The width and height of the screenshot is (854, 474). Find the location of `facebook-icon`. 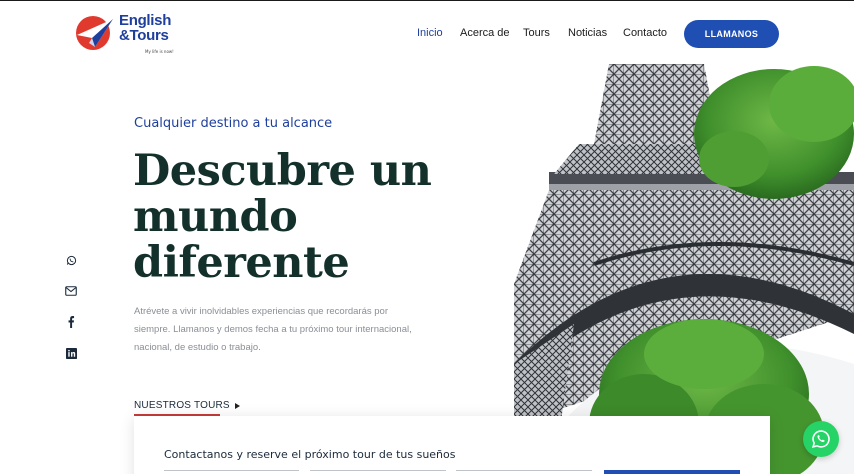

facebook-icon is located at coordinates (71, 322).